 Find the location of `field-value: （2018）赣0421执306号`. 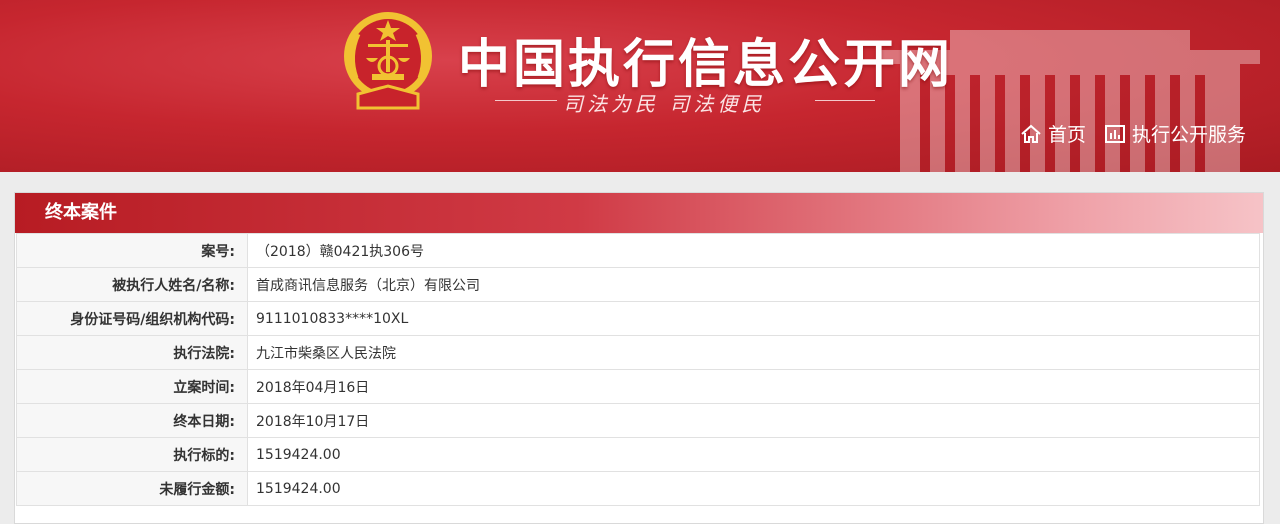

field-value: （2018）赣0421执306号 is located at coordinates (753, 250).